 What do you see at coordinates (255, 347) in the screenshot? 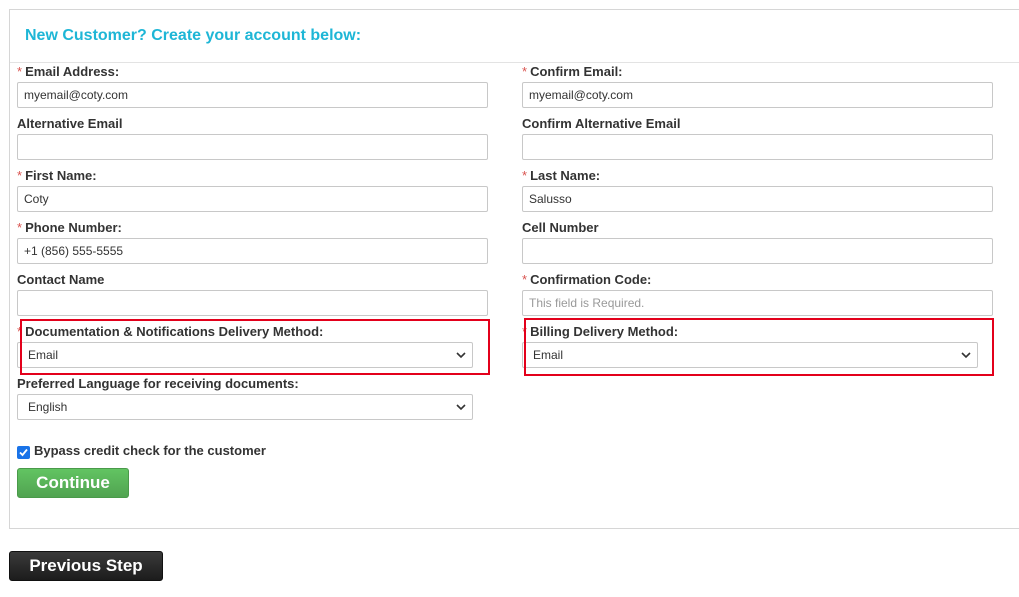
I see `doc-delivery-highlight` at bounding box center [255, 347].